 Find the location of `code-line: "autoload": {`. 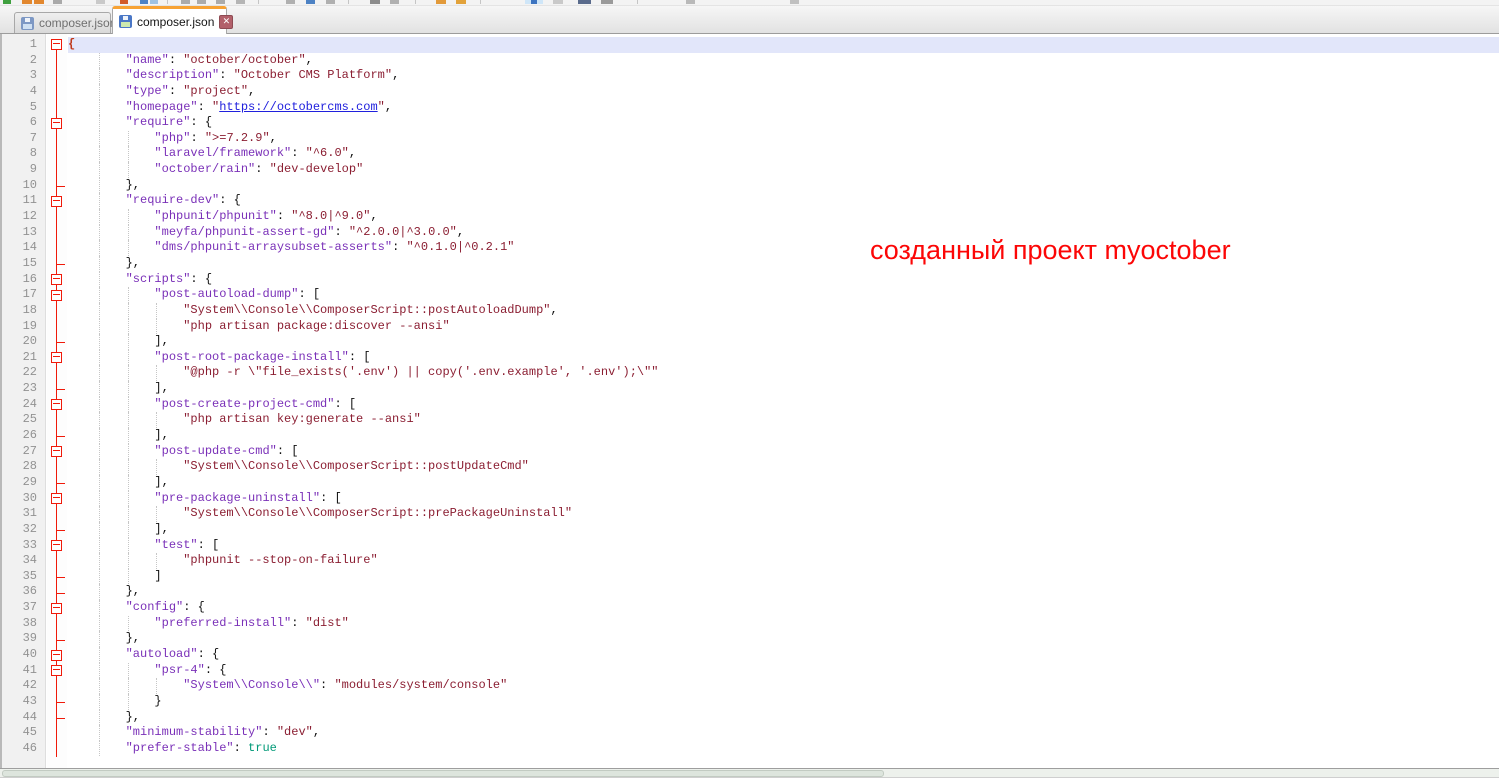

code-line: "autoload": { is located at coordinates (783, 654).